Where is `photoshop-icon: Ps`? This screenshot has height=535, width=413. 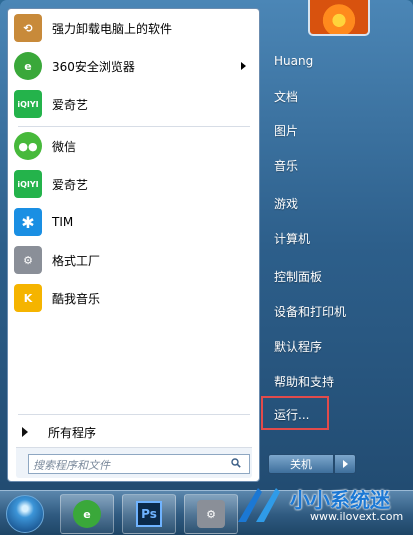 photoshop-icon: Ps is located at coordinates (149, 514).